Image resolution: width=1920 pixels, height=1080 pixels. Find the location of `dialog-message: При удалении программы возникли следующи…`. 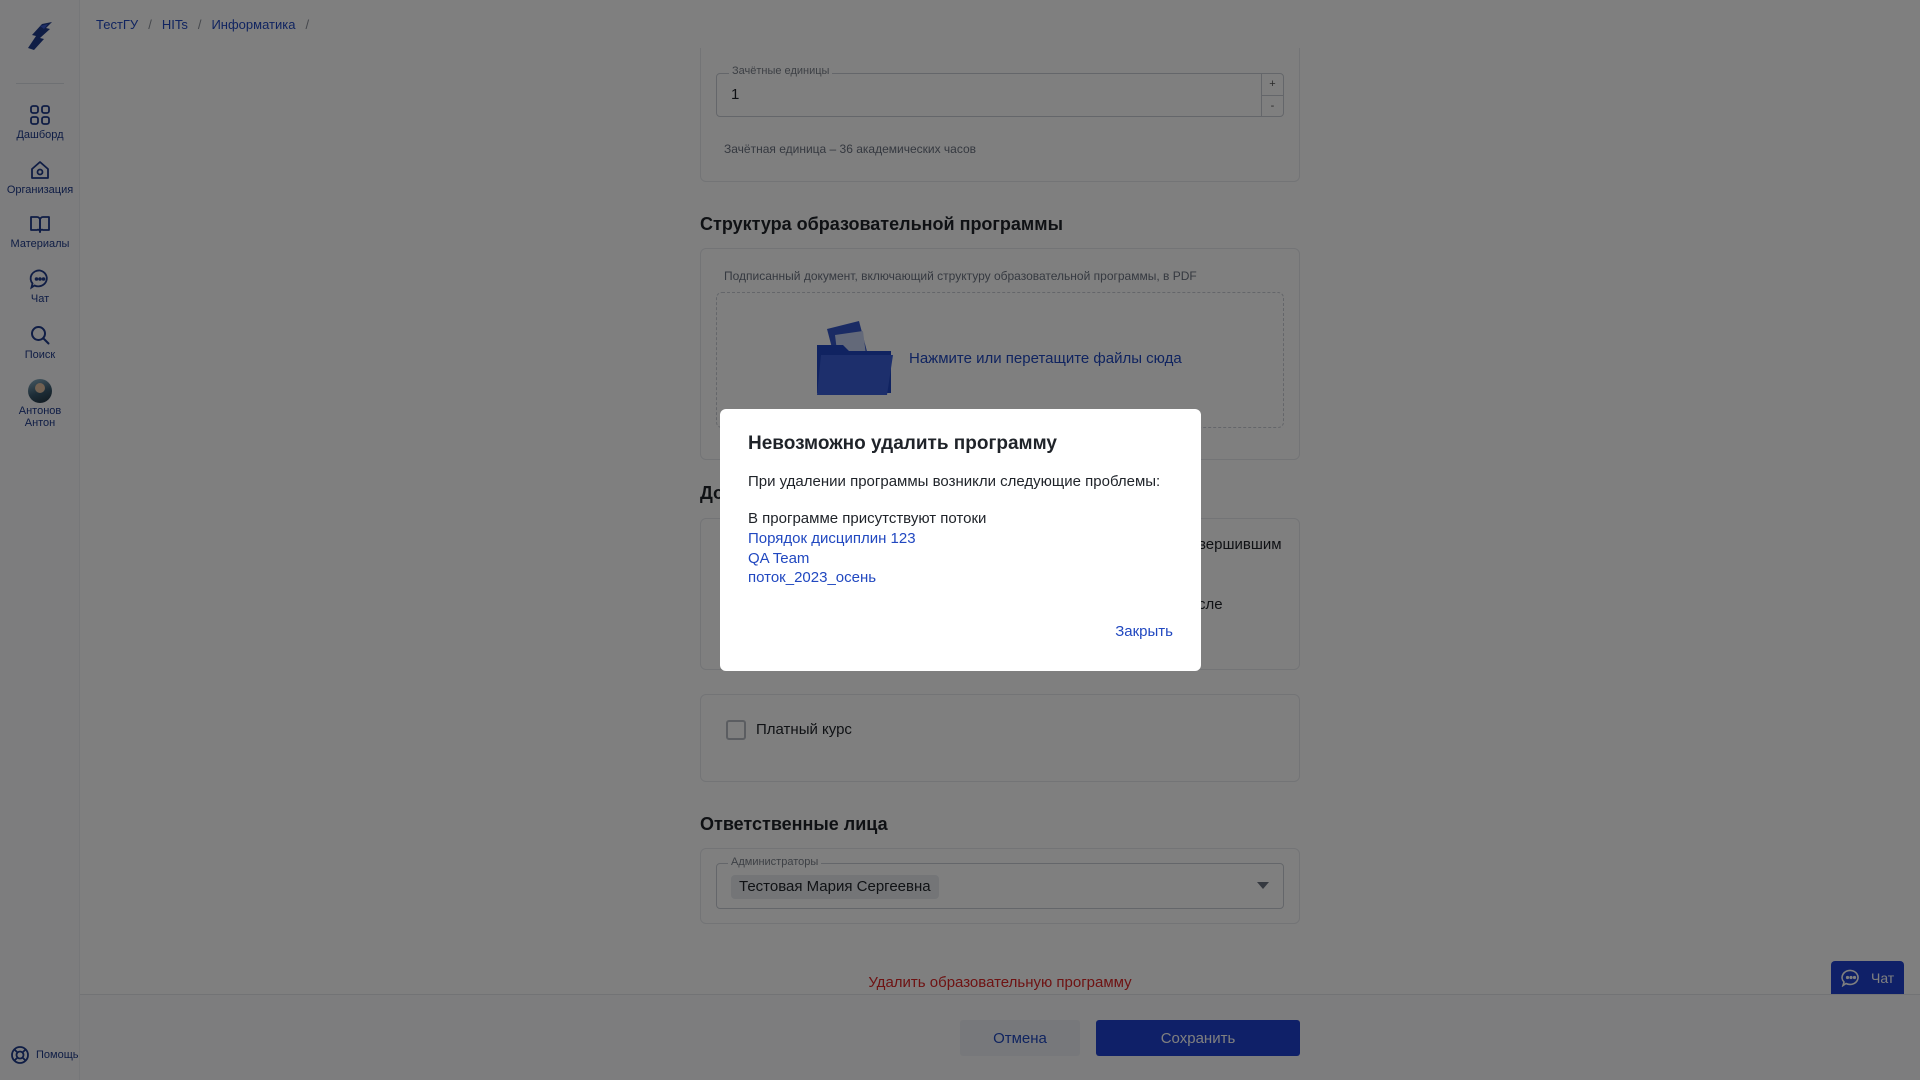

dialog-message: При удалении программы возникли следующи… is located at coordinates (954, 481).